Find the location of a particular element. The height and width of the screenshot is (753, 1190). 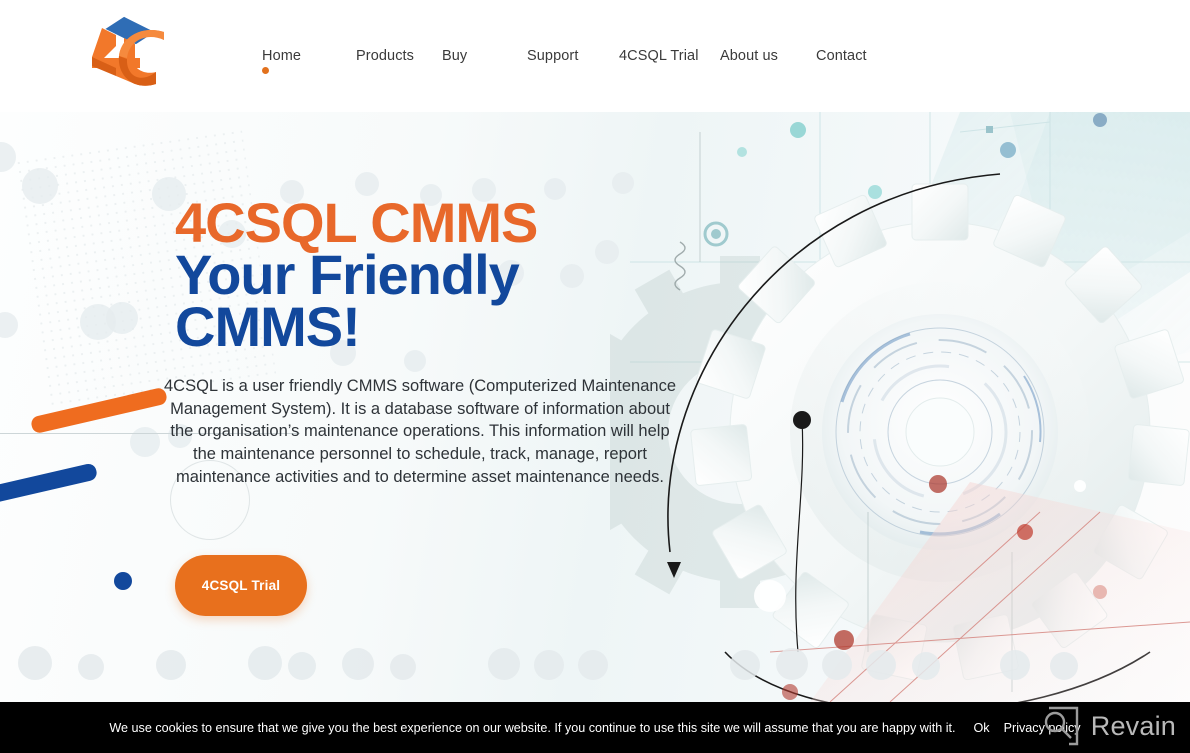

nav-item-about-us: About us is located at coordinates (749, 56).